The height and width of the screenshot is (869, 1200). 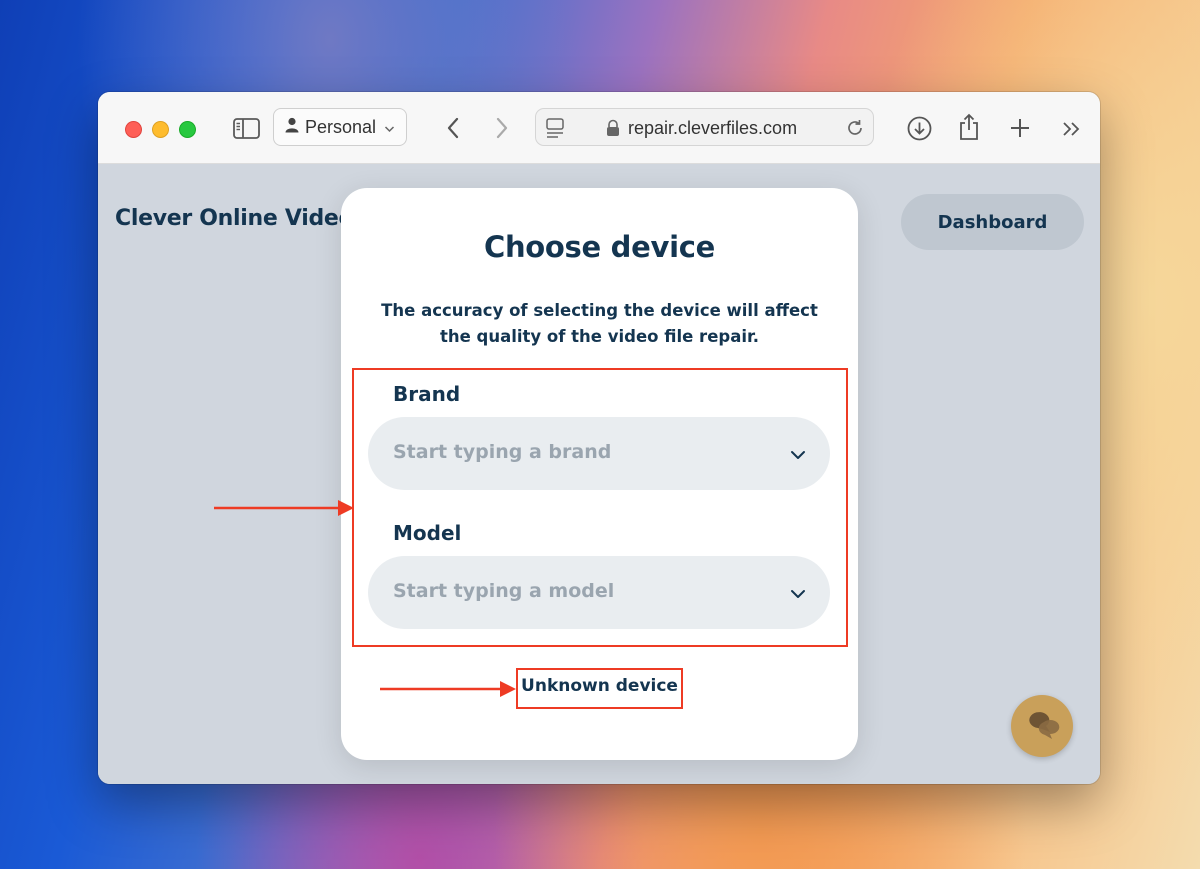 What do you see at coordinates (713, 128) in the screenshot?
I see `address-url: repair.cleverfiles.com` at bounding box center [713, 128].